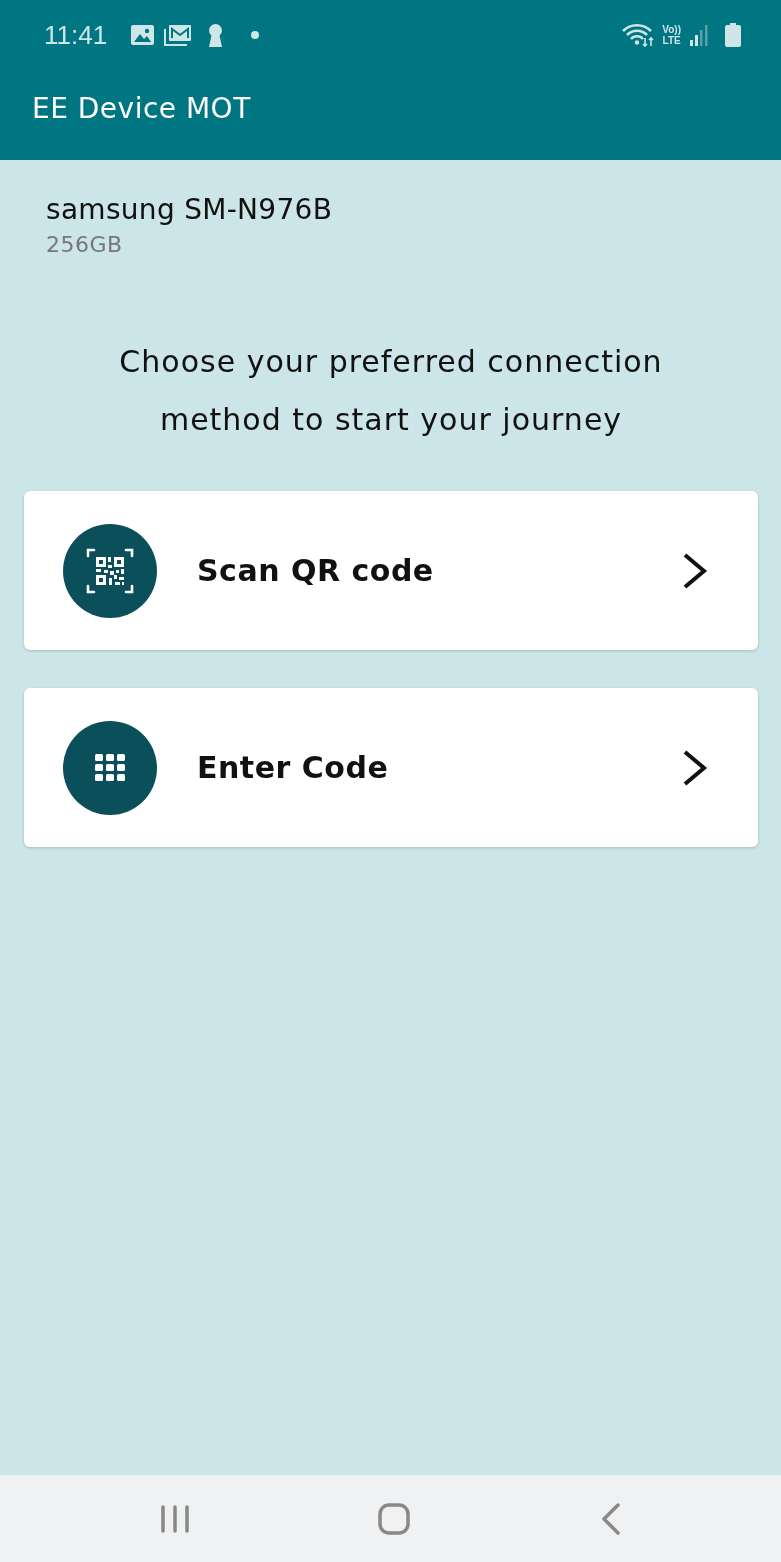 The height and width of the screenshot is (1562, 781). I want to click on recent-apps-icon, so click(175, 1518).